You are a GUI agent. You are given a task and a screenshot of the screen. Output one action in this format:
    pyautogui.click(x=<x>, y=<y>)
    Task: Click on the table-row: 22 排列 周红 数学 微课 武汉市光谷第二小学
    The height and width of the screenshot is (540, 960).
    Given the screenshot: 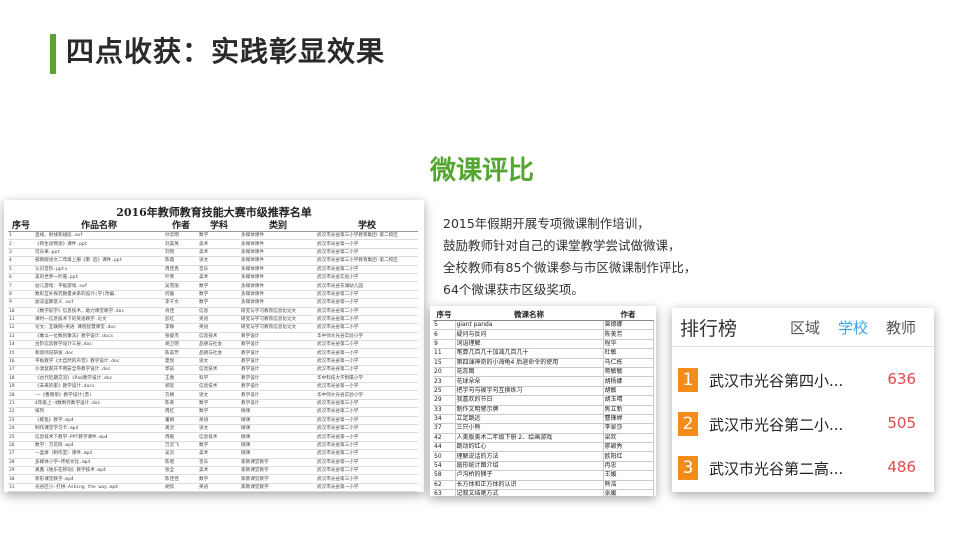 What is the action you would take?
    pyautogui.click(x=213, y=412)
    